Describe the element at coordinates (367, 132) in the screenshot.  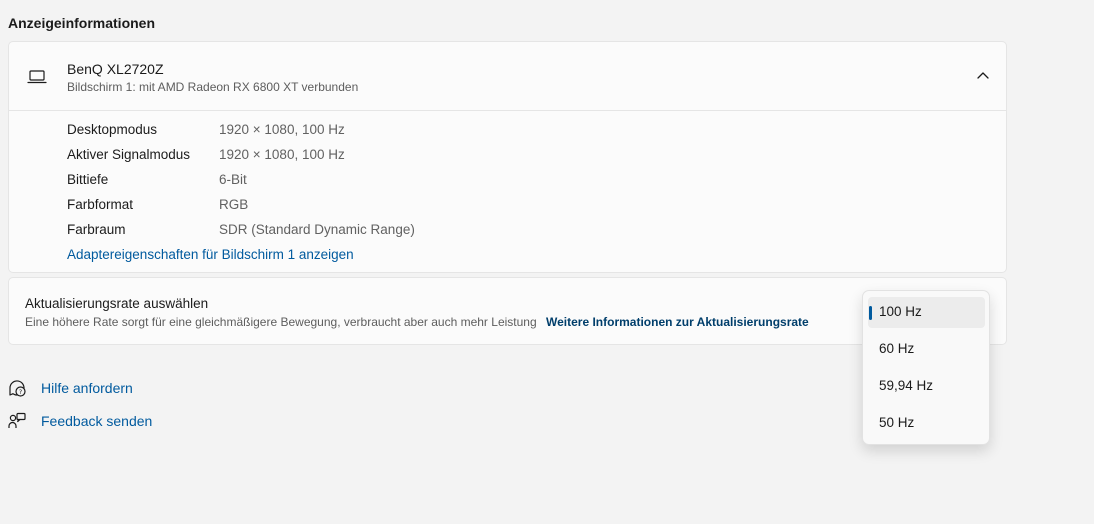
I see `property-row: Desktopmodus 1920 × 1080, 100 Hz` at that location.